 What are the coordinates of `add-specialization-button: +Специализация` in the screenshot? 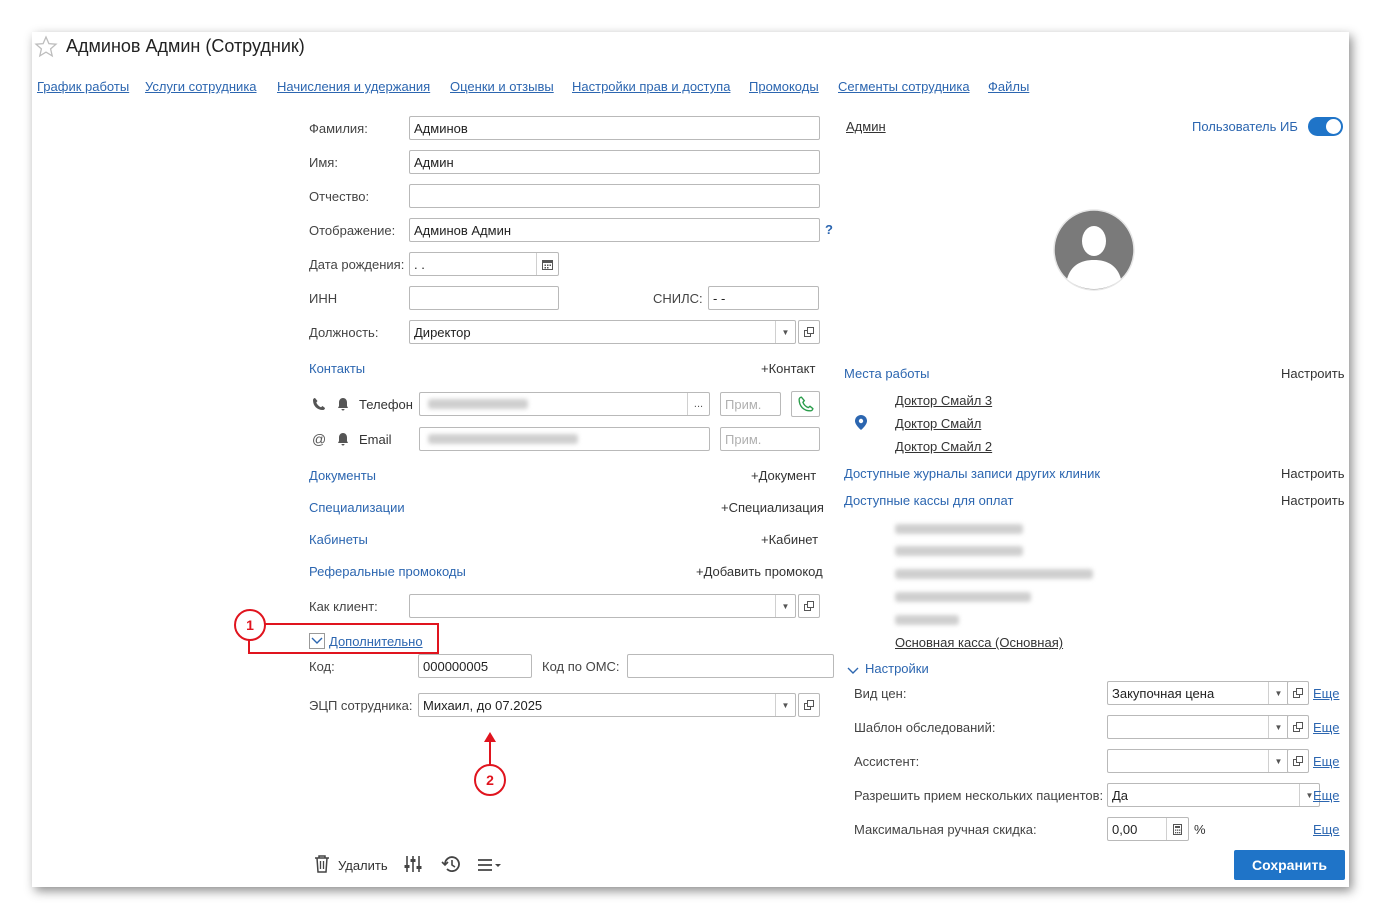 It's located at (772, 507).